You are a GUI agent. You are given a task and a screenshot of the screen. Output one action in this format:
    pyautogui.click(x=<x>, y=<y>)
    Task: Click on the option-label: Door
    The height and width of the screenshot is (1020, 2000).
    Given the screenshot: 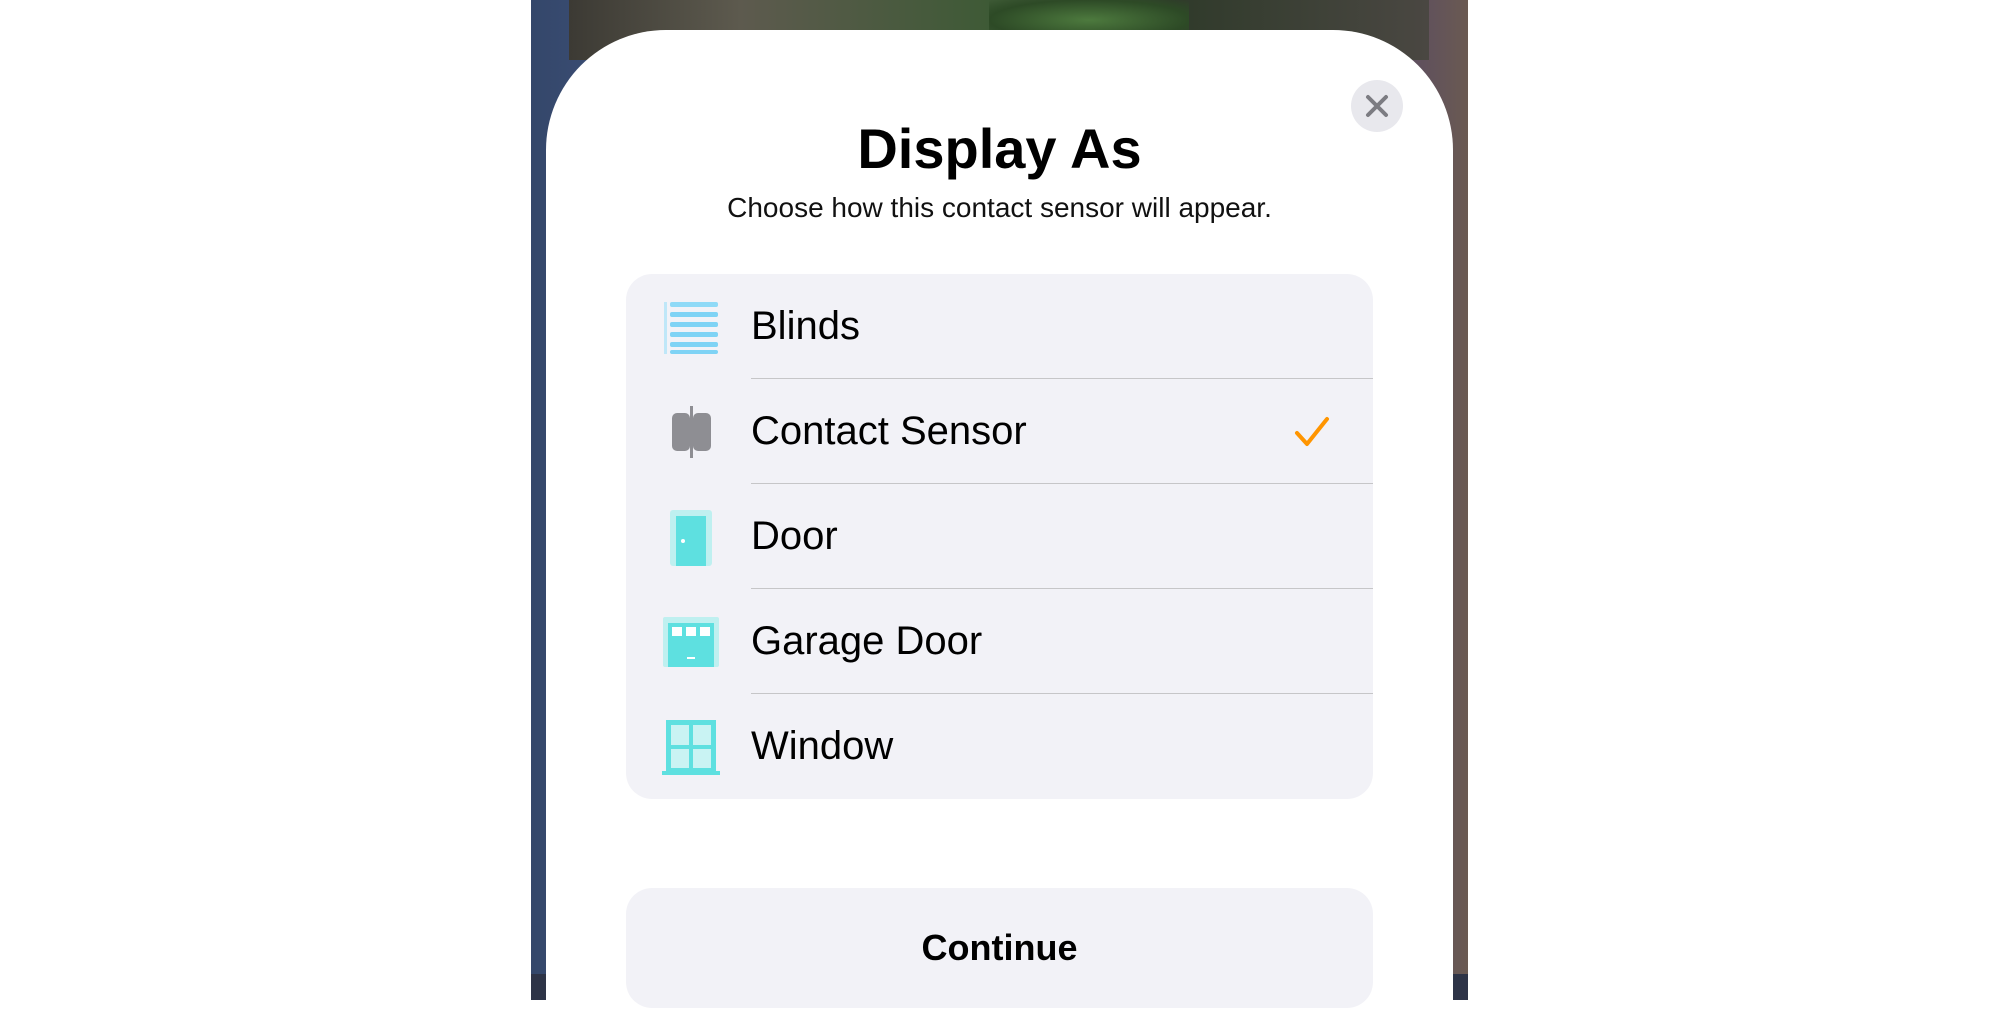 What is the action you would take?
    pyautogui.click(x=794, y=536)
    